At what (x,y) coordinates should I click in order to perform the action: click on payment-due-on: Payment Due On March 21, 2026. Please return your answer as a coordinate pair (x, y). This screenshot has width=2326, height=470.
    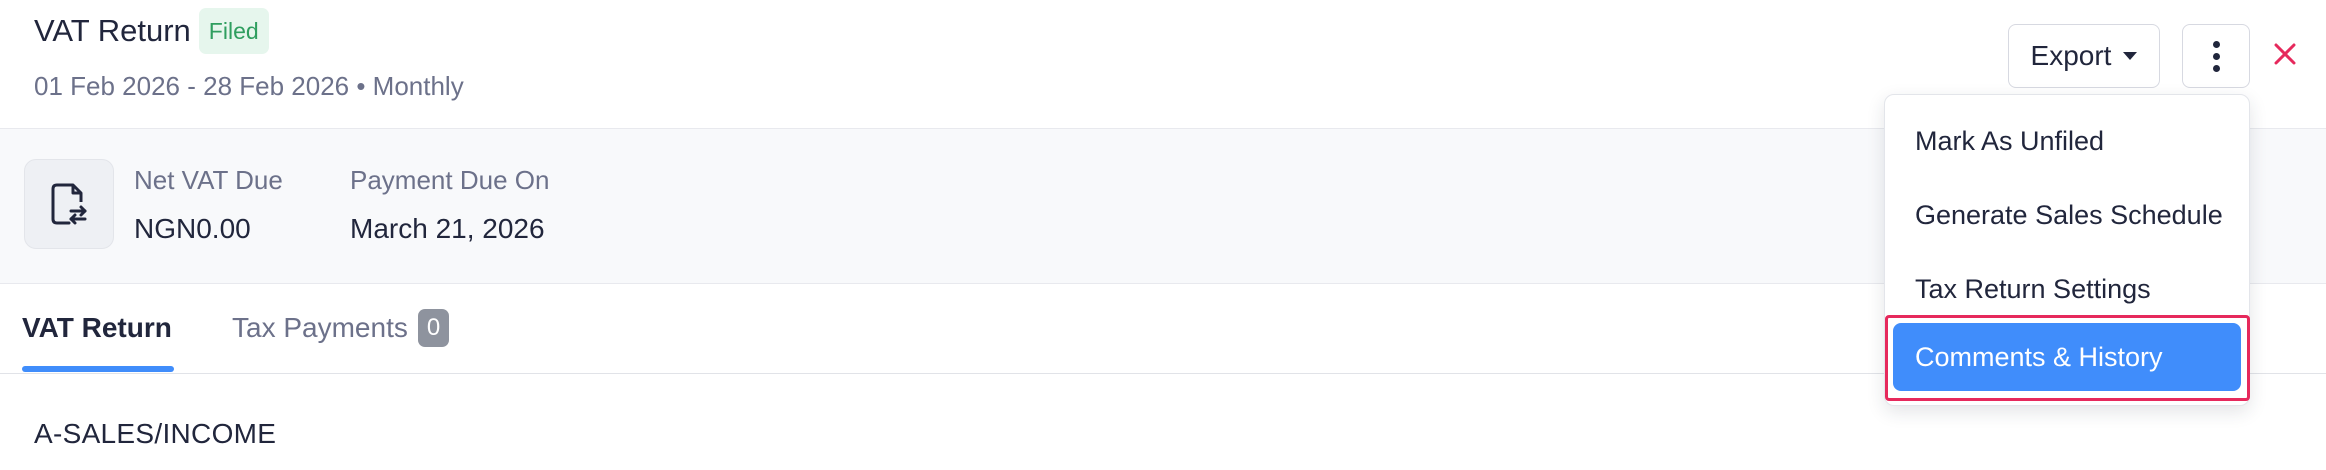
    Looking at the image, I should click on (449, 206).